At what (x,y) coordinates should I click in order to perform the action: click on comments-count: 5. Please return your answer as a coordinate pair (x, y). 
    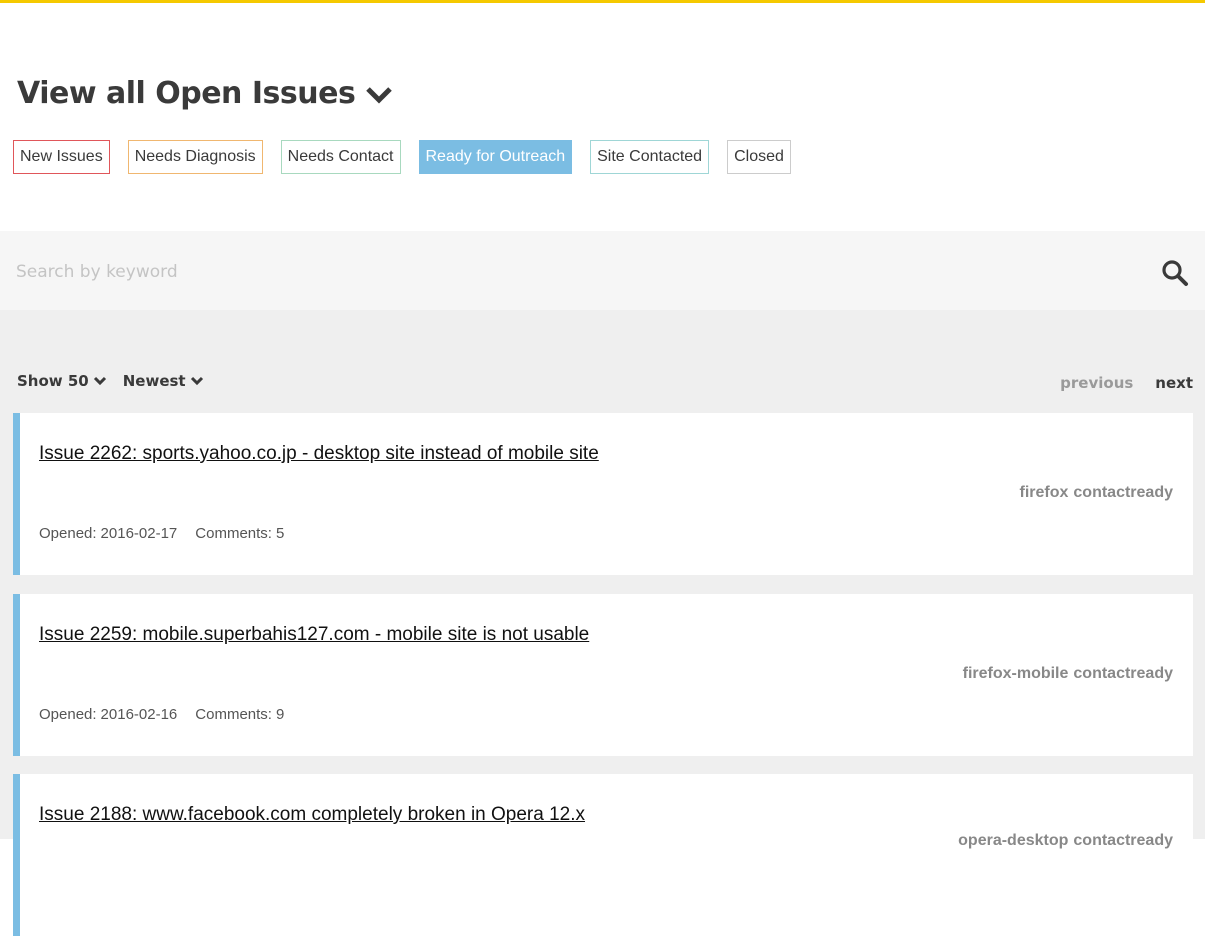
    Looking at the image, I should click on (280, 533).